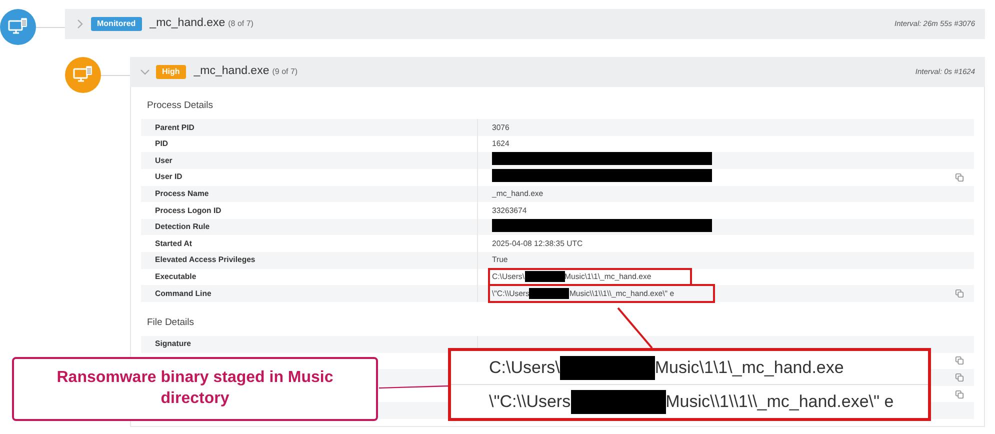  What do you see at coordinates (691, 401) in the screenshot?
I see `zoomed-value: \"C:\\Users Music\\1\\1\\_mc_hand.exe\" e` at bounding box center [691, 401].